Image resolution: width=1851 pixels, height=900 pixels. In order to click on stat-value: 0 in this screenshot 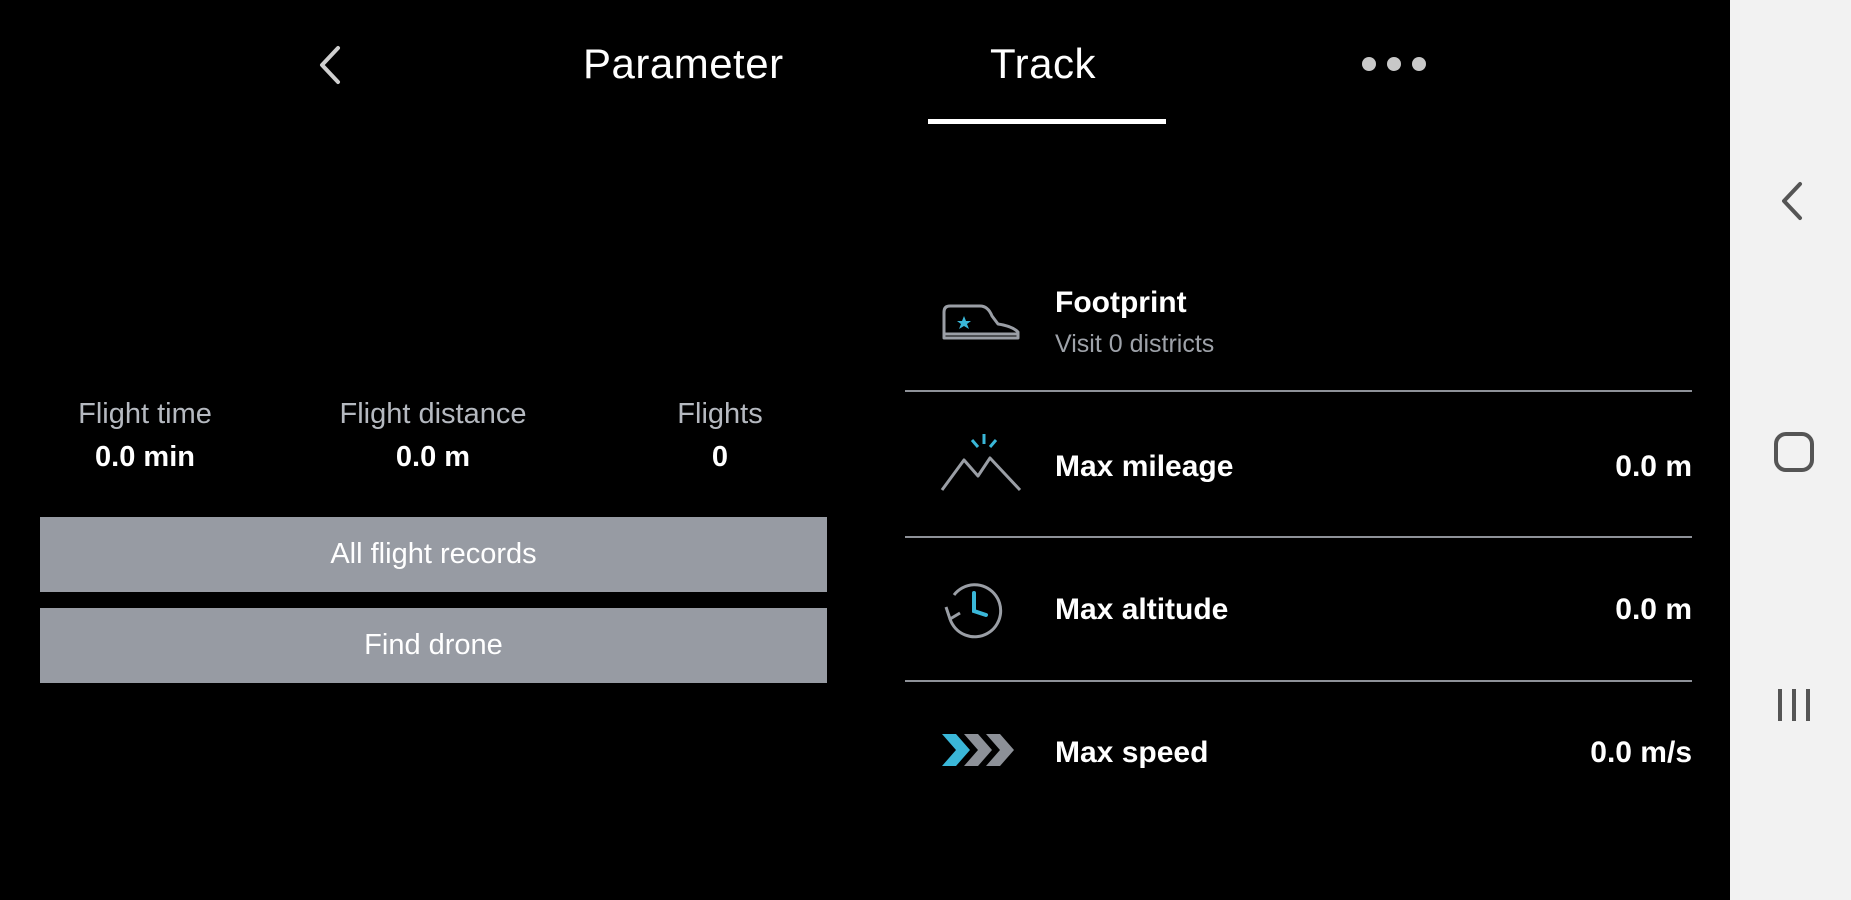, I will do `click(720, 457)`.